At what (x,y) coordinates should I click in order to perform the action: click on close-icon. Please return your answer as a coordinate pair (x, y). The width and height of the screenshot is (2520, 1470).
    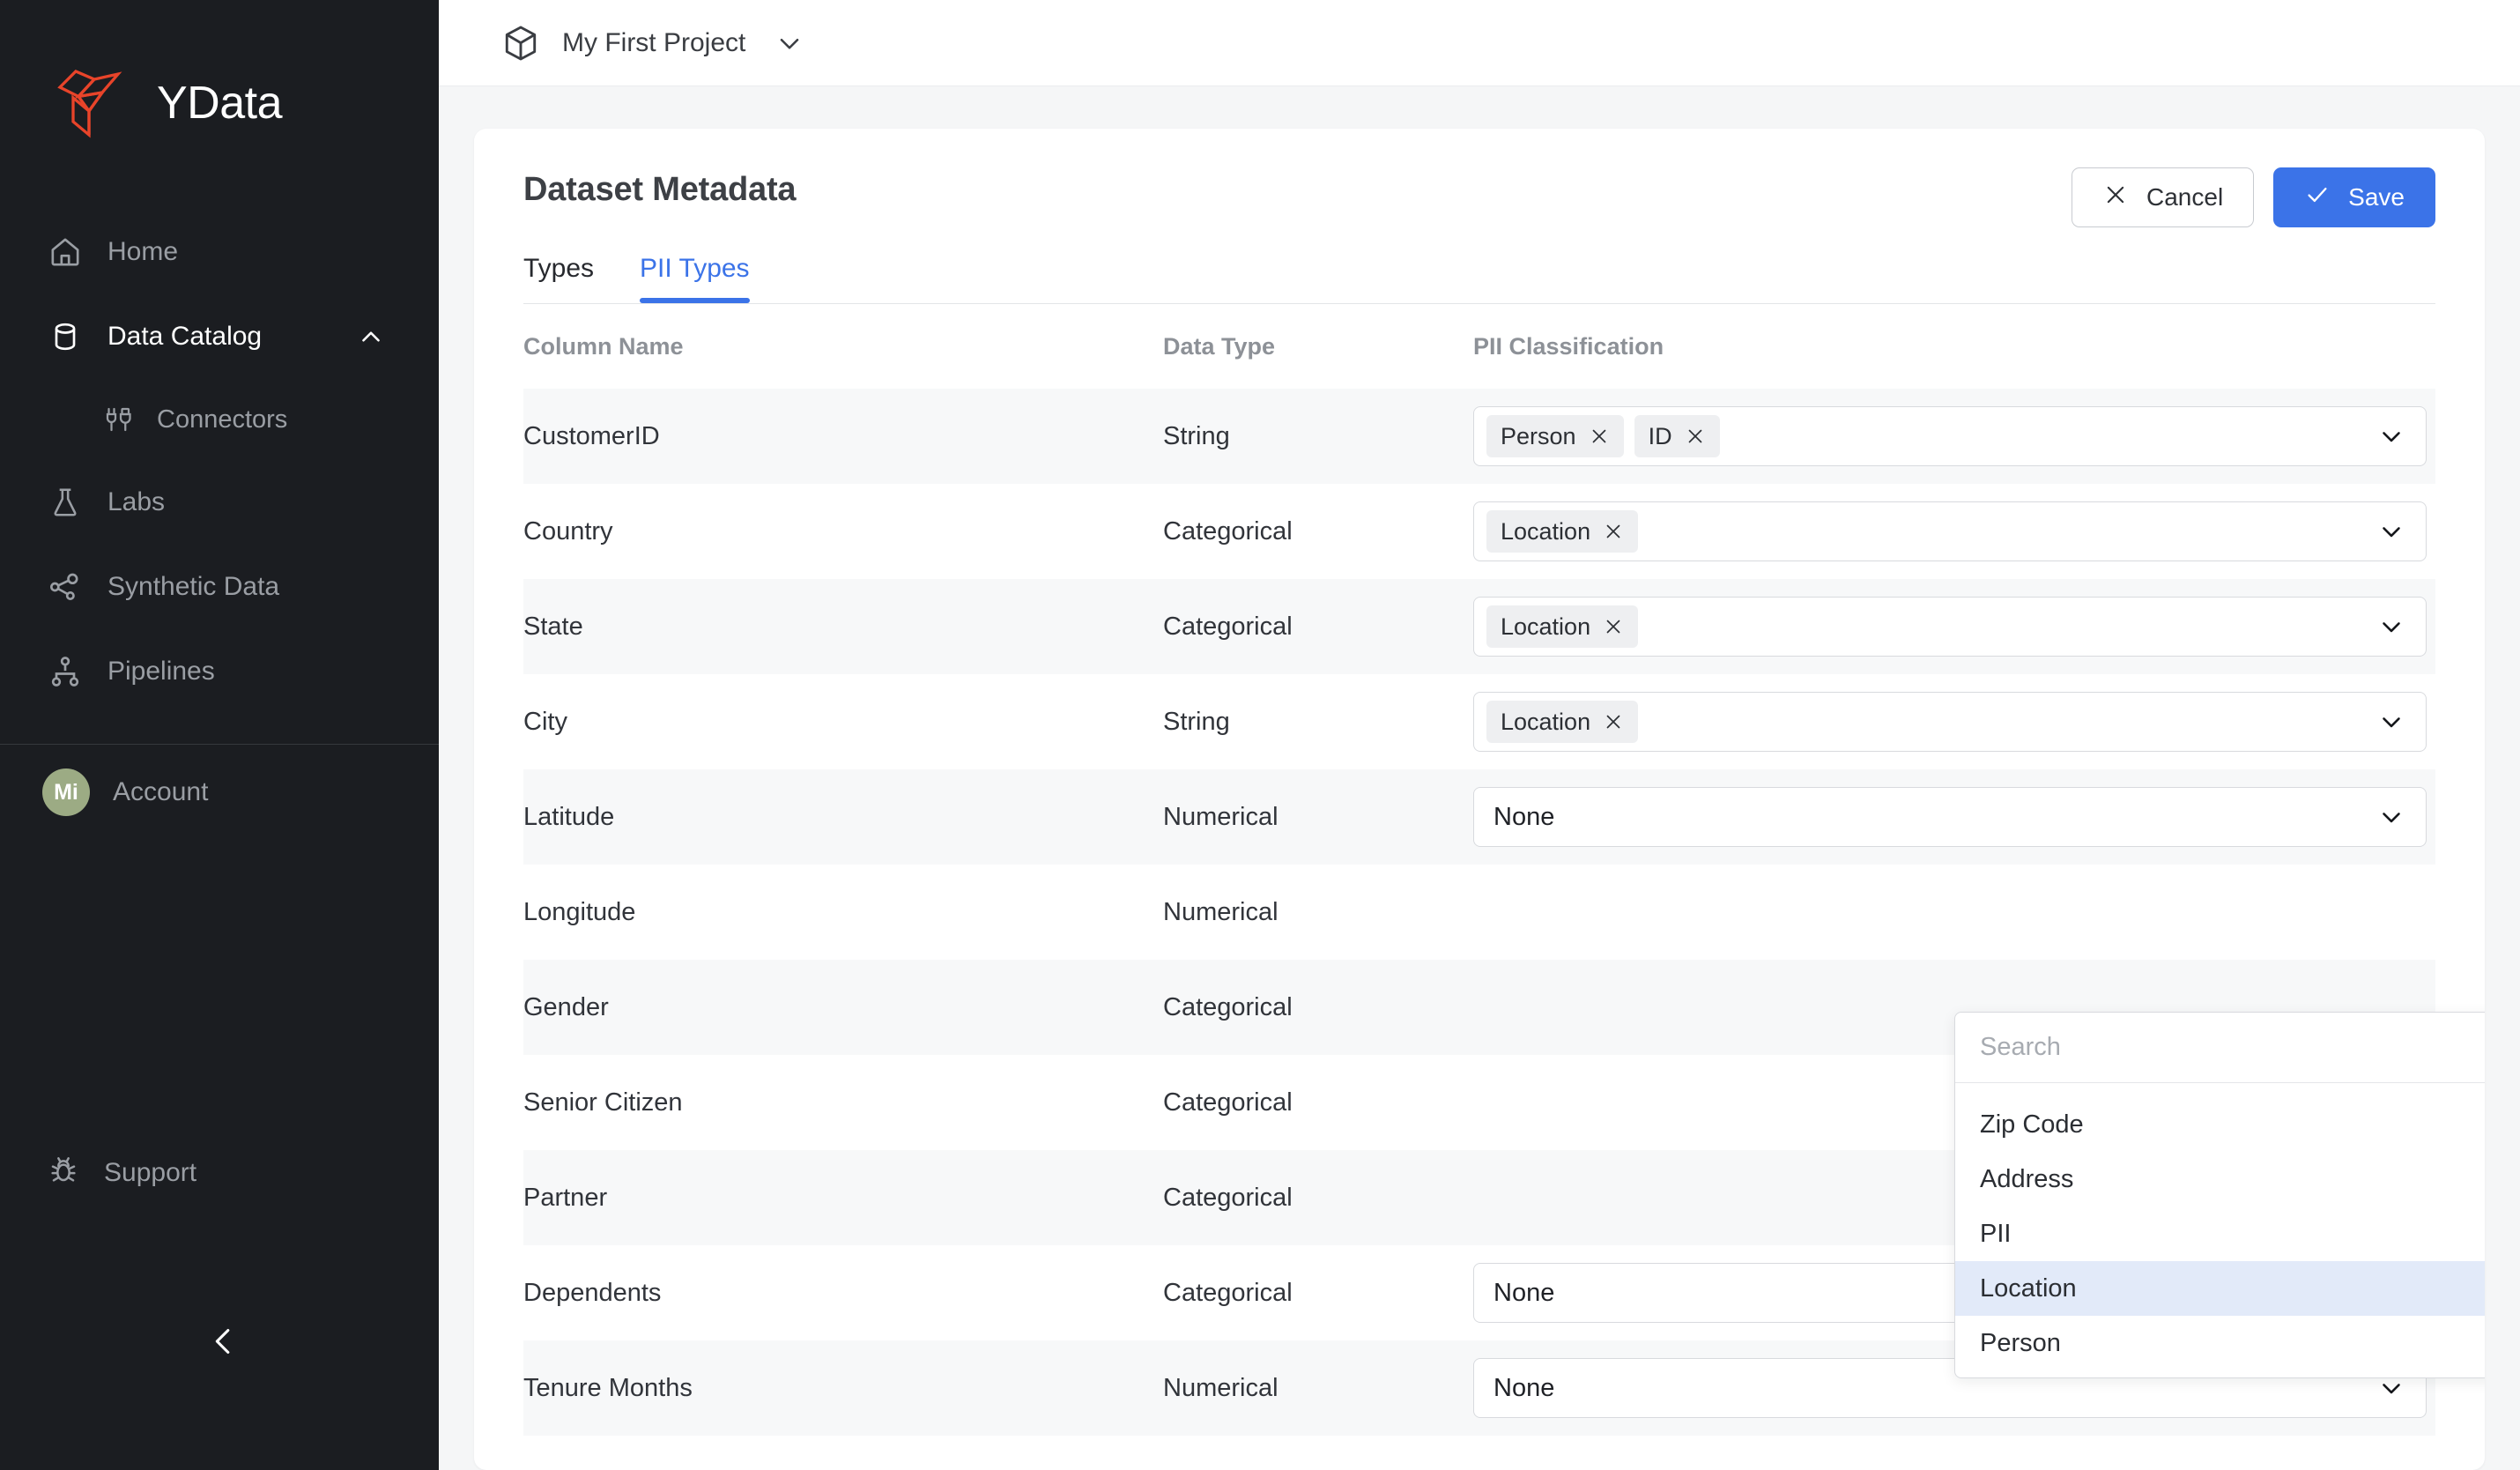
    Looking at the image, I should click on (2115, 198).